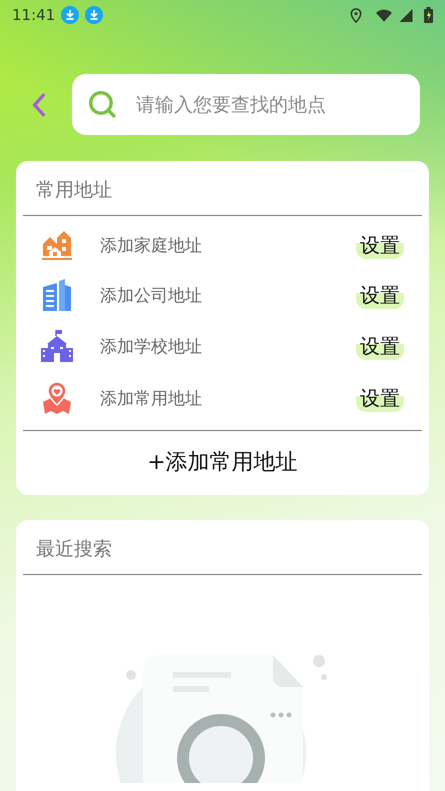 The image size is (445, 791). Describe the element at coordinates (57, 398) in the screenshot. I see `map-pin-icon` at that location.